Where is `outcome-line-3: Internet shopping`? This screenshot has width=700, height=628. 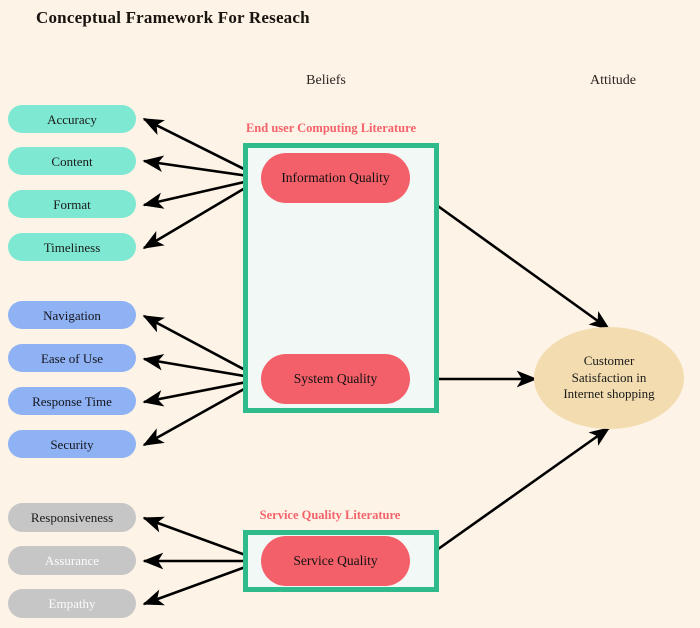
outcome-line-3: Internet shopping is located at coordinates (609, 394).